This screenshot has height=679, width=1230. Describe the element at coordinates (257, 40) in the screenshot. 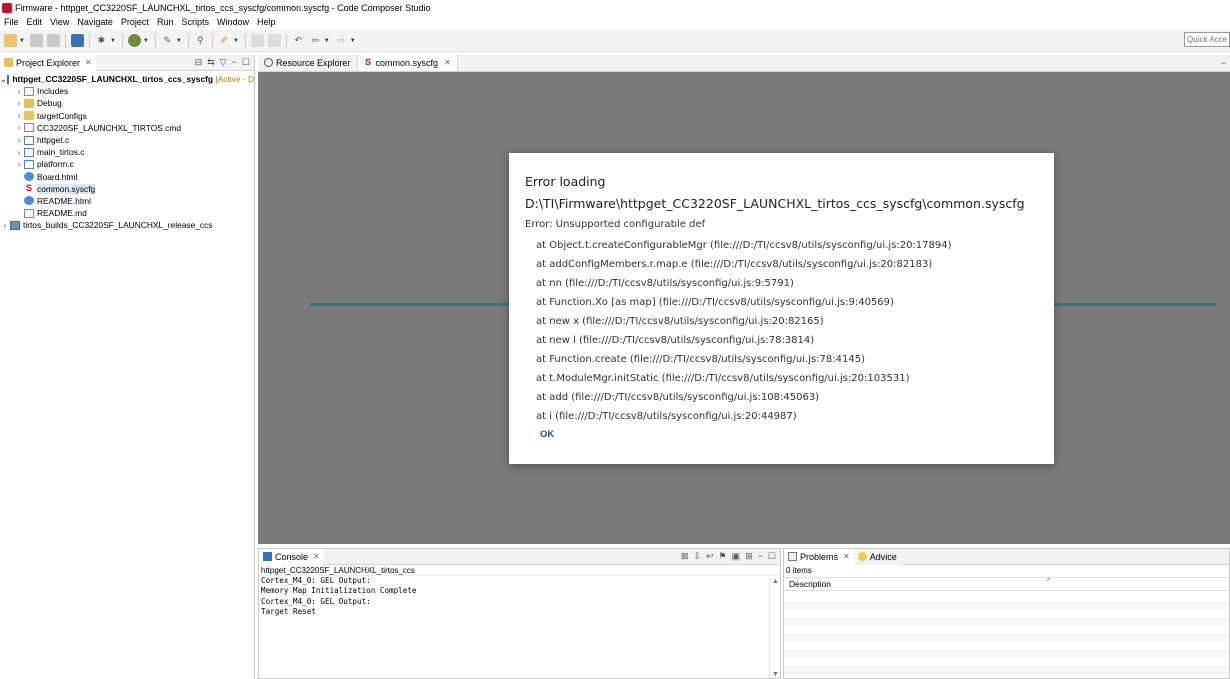

I see `prev-annotation-icon` at that location.